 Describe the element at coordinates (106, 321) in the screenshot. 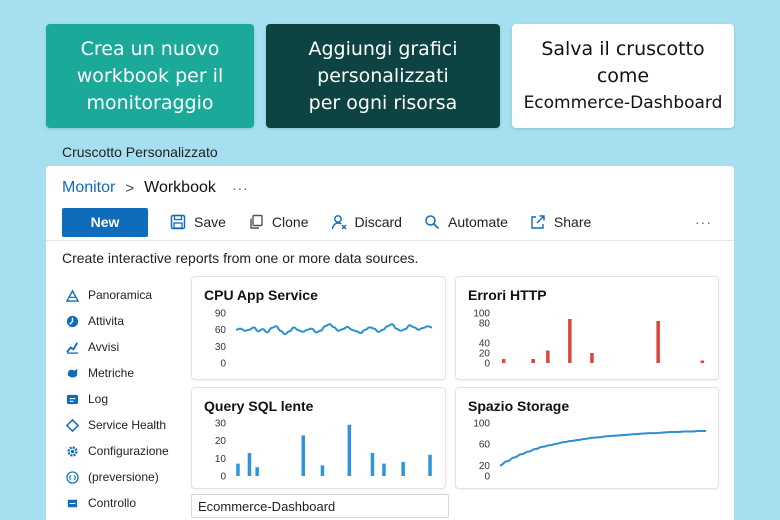

I see `sidebar-item-label: Attivita` at that location.